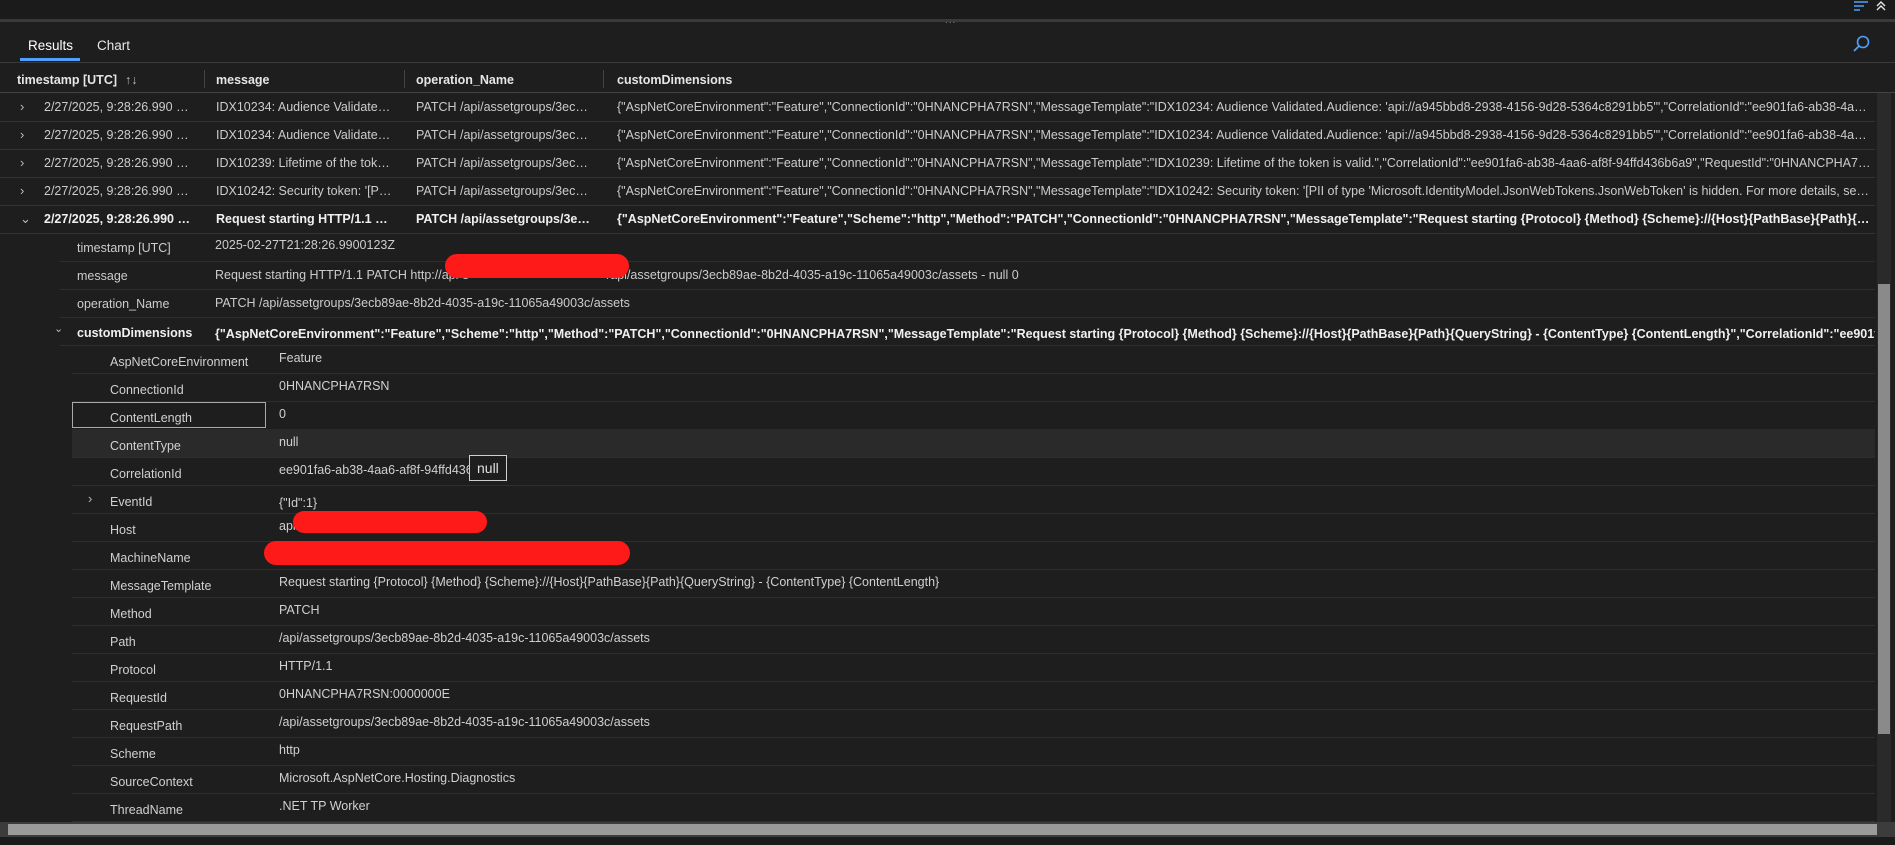 This screenshot has height=845, width=1895. I want to click on custom-field-row: Protocol HTTP/1.1, so click(973, 667).